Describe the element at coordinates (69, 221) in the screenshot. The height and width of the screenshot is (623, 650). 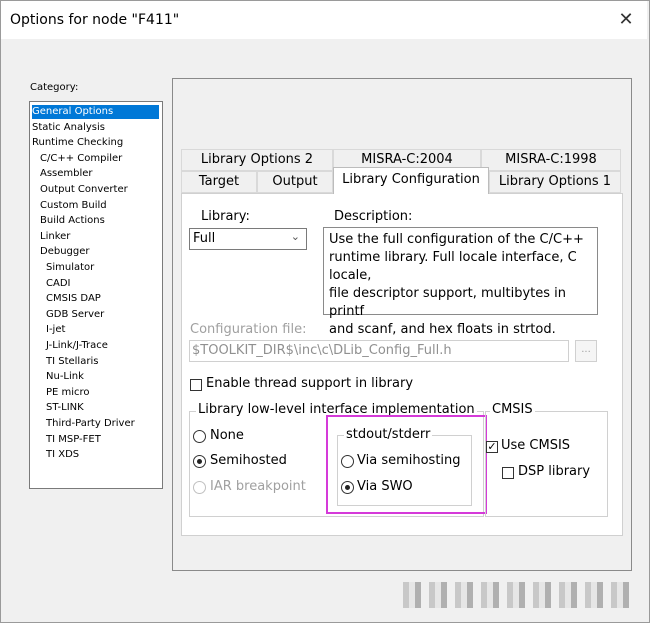
I see `category-item: Build Actions` at that location.